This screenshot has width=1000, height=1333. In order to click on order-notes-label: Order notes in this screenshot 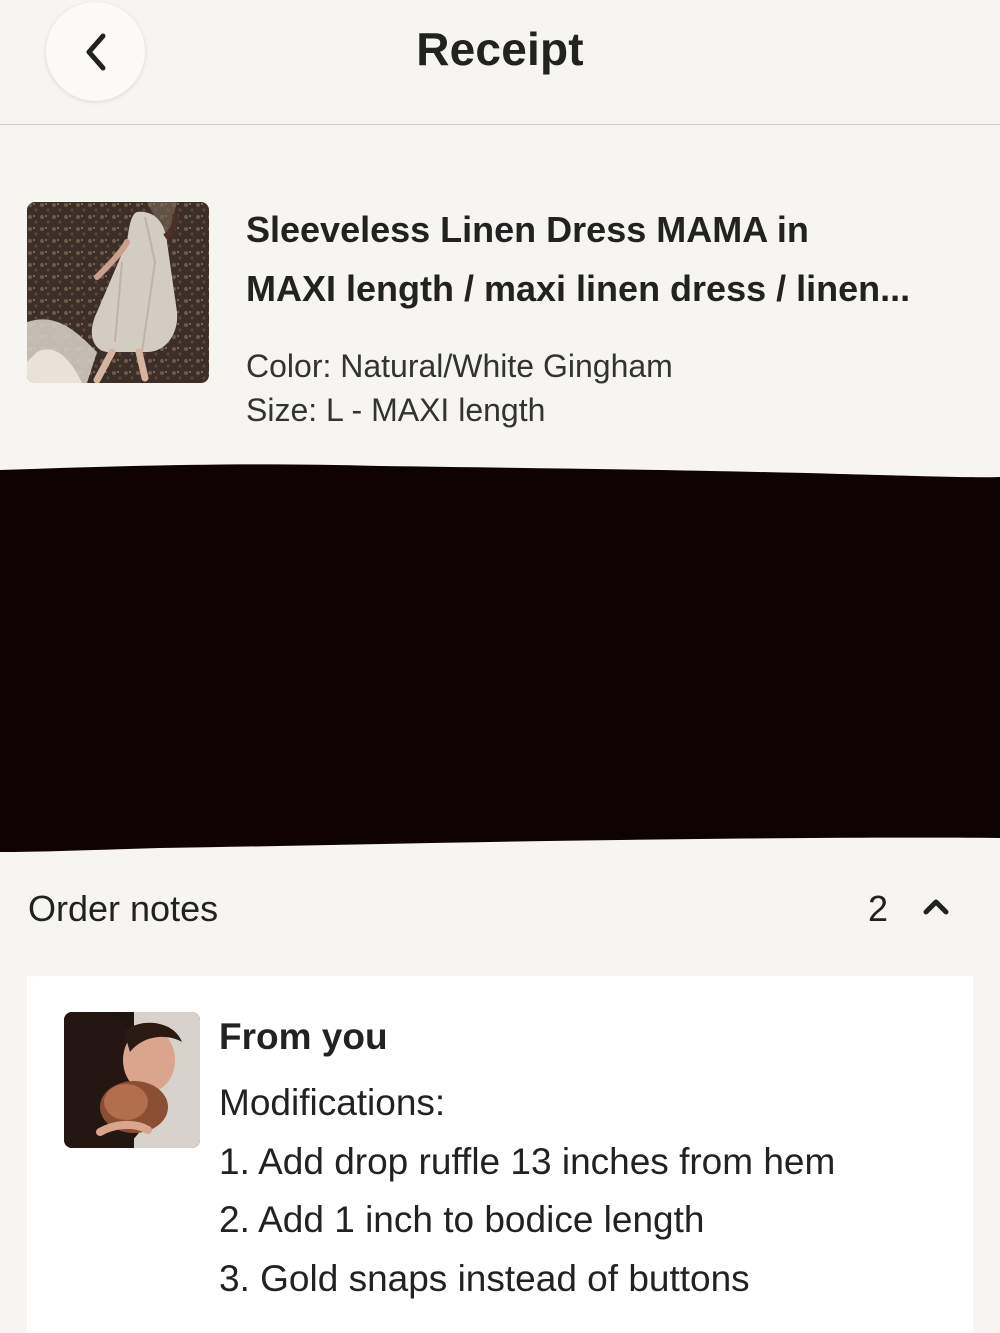, I will do `click(123, 908)`.